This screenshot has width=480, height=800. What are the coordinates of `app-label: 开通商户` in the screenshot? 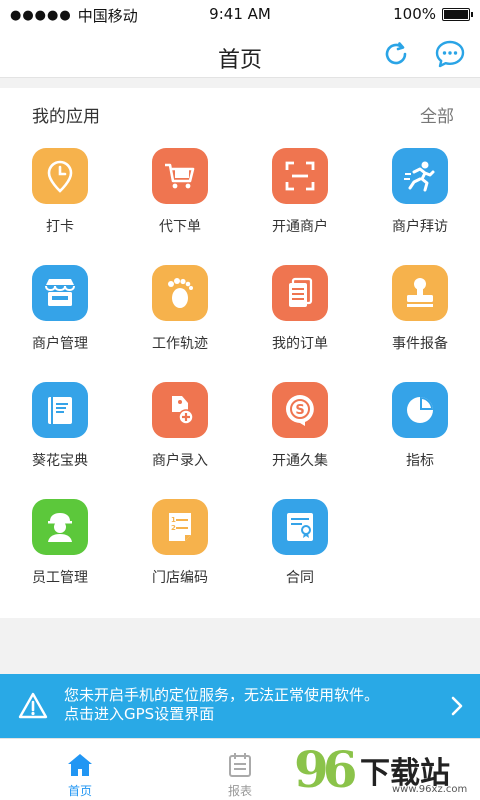 It's located at (300, 227).